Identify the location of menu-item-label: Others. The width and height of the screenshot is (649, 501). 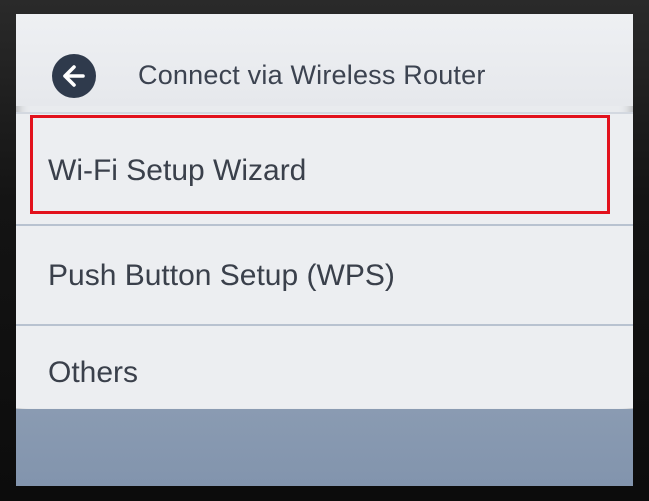
(93, 372).